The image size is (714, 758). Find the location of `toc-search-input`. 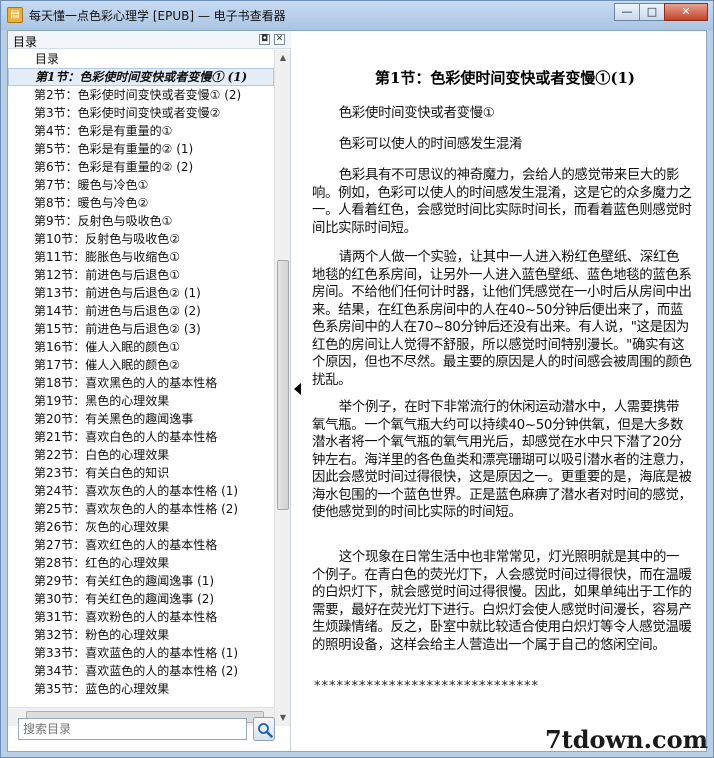

toc-search-input is located at coordinates (132, 729).